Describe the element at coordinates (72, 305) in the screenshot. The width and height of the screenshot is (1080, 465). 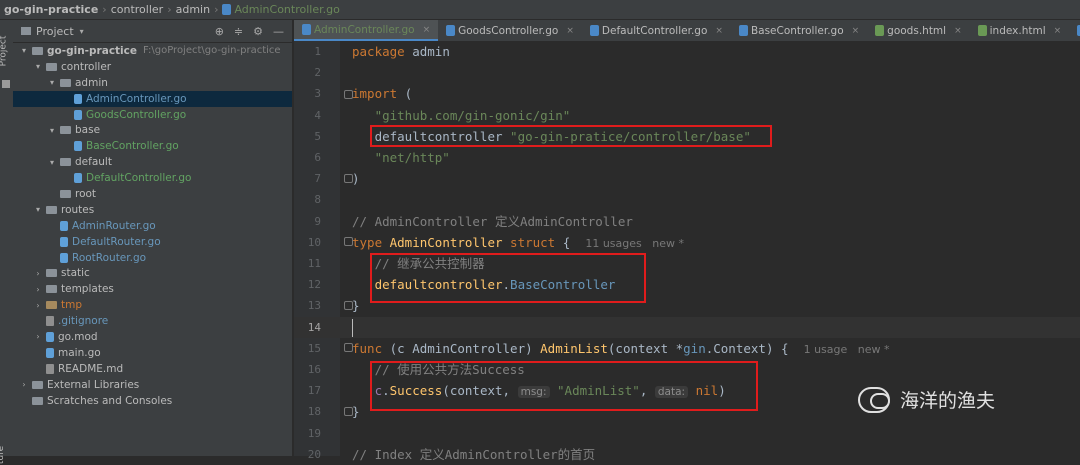
I see `tree-item-label: tmp` at that location.